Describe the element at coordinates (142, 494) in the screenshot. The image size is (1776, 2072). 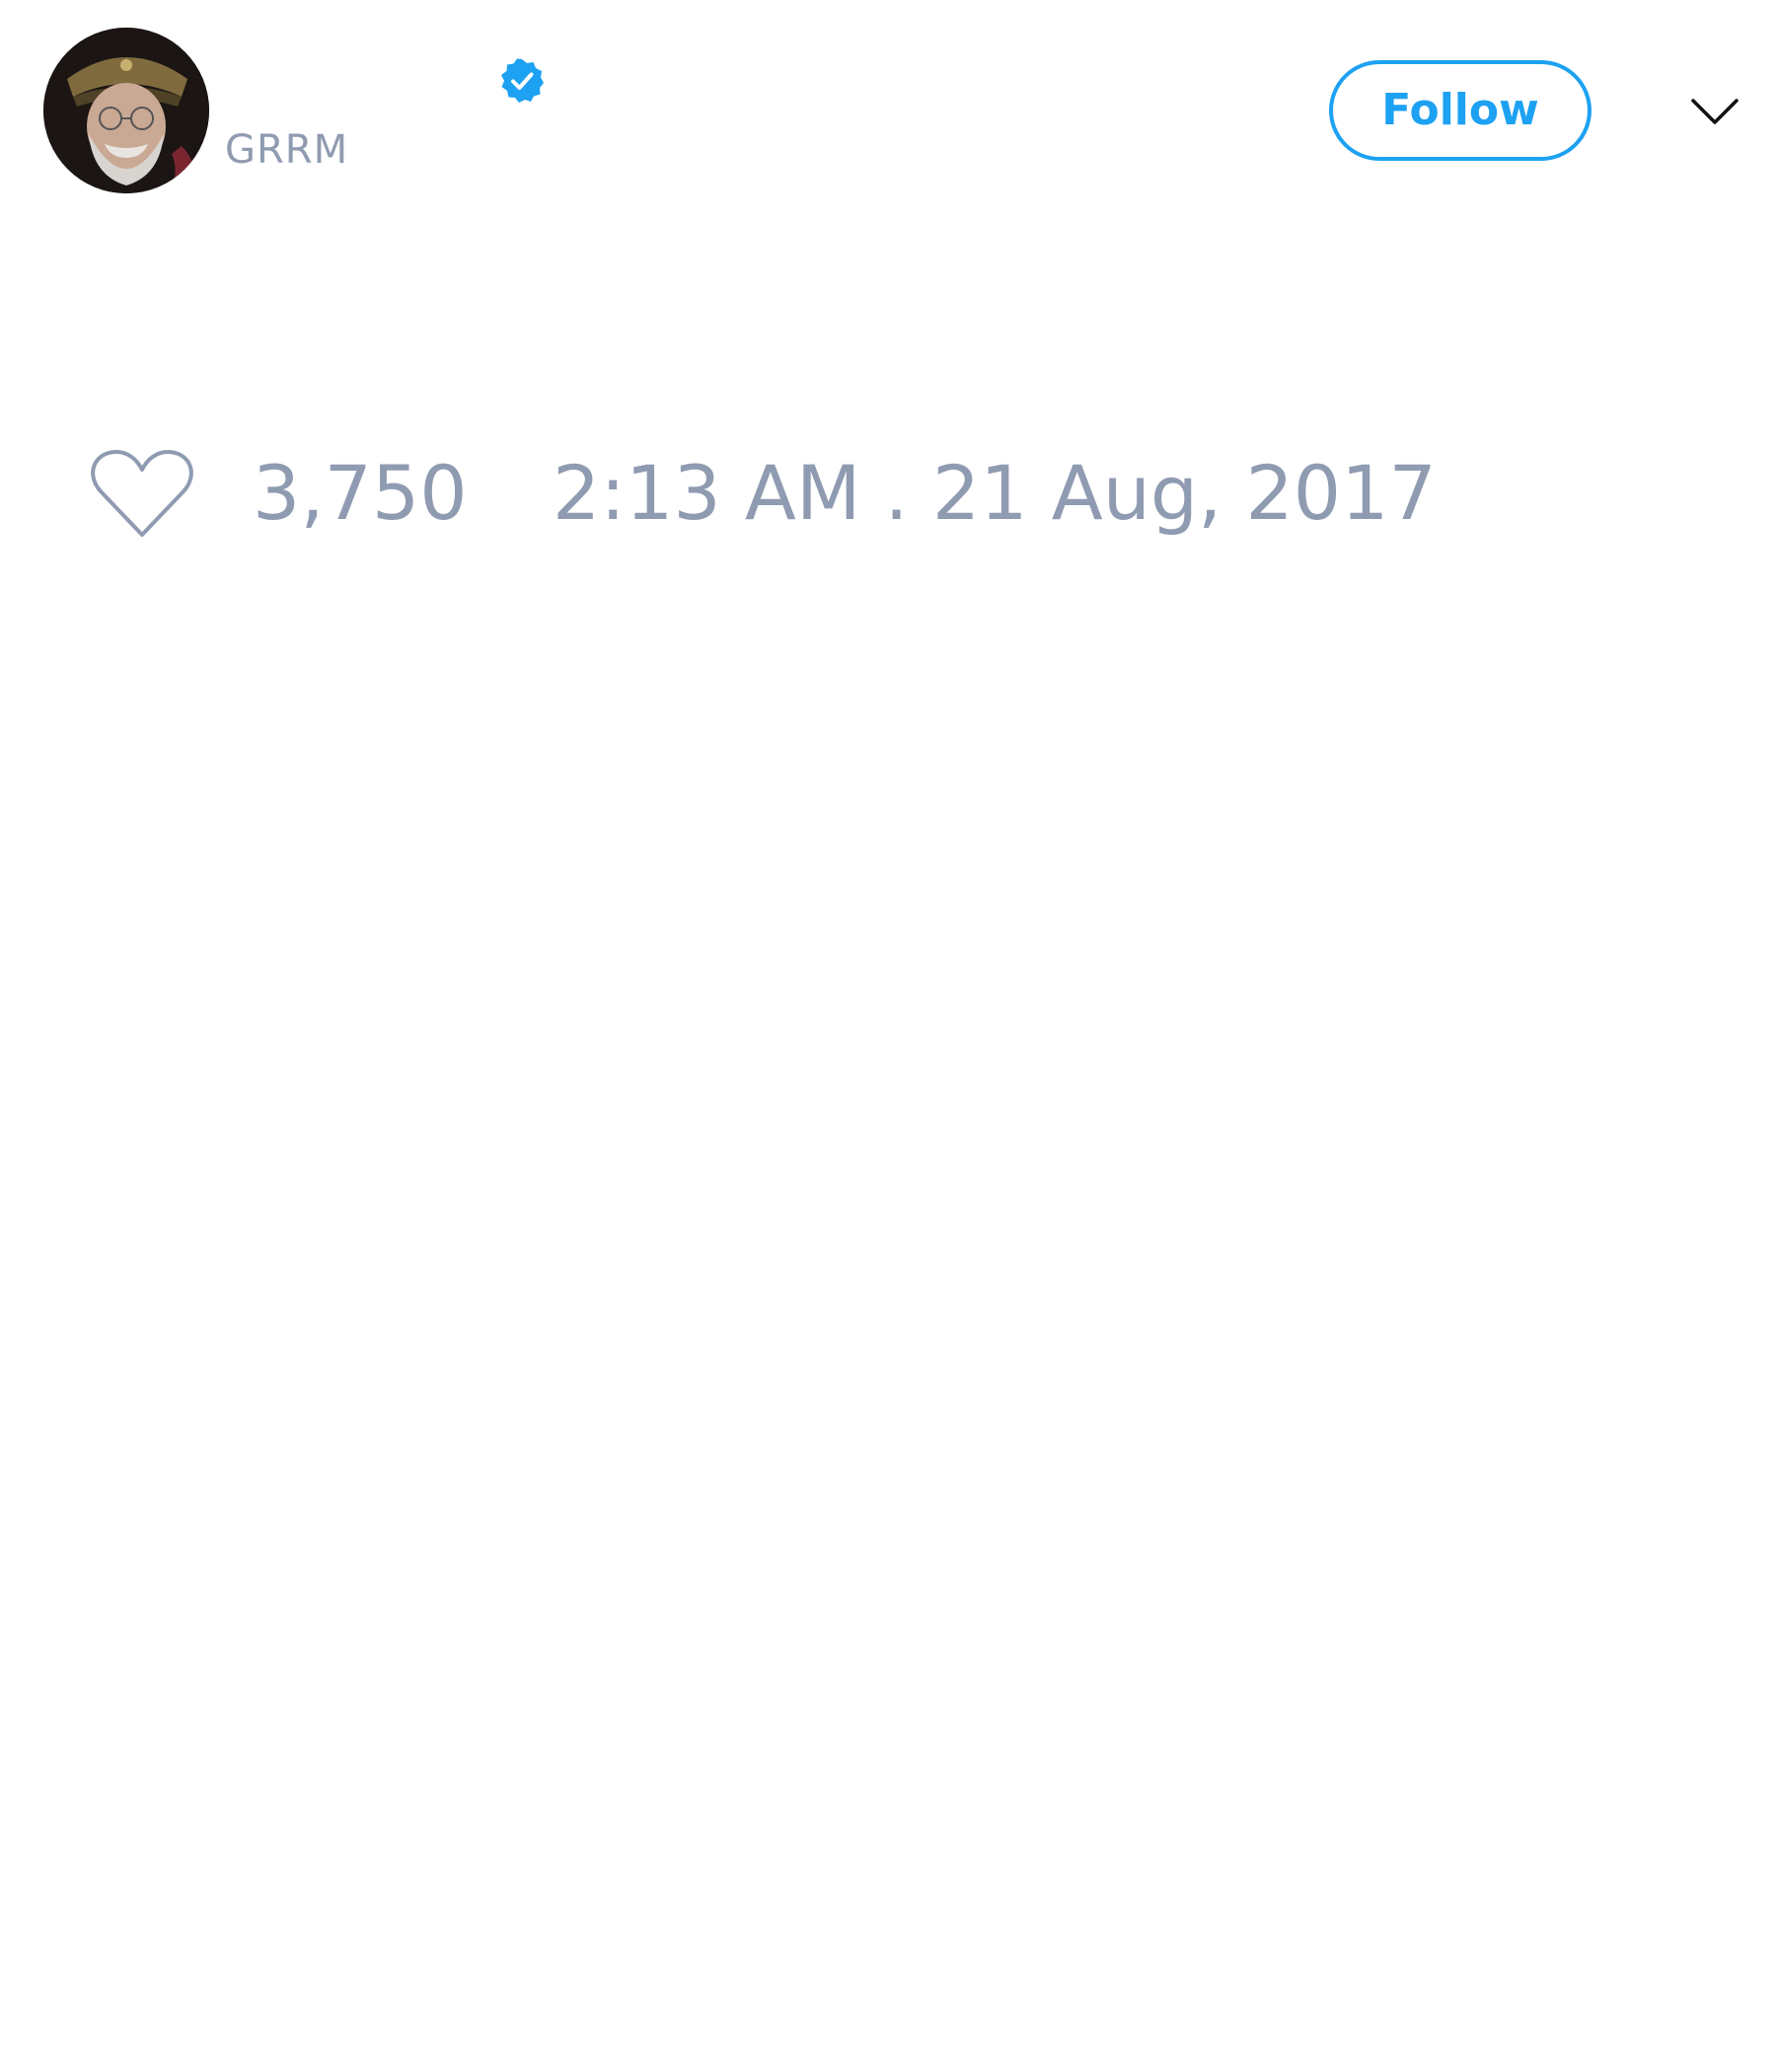
I see `heart-outline-icon` at that location.